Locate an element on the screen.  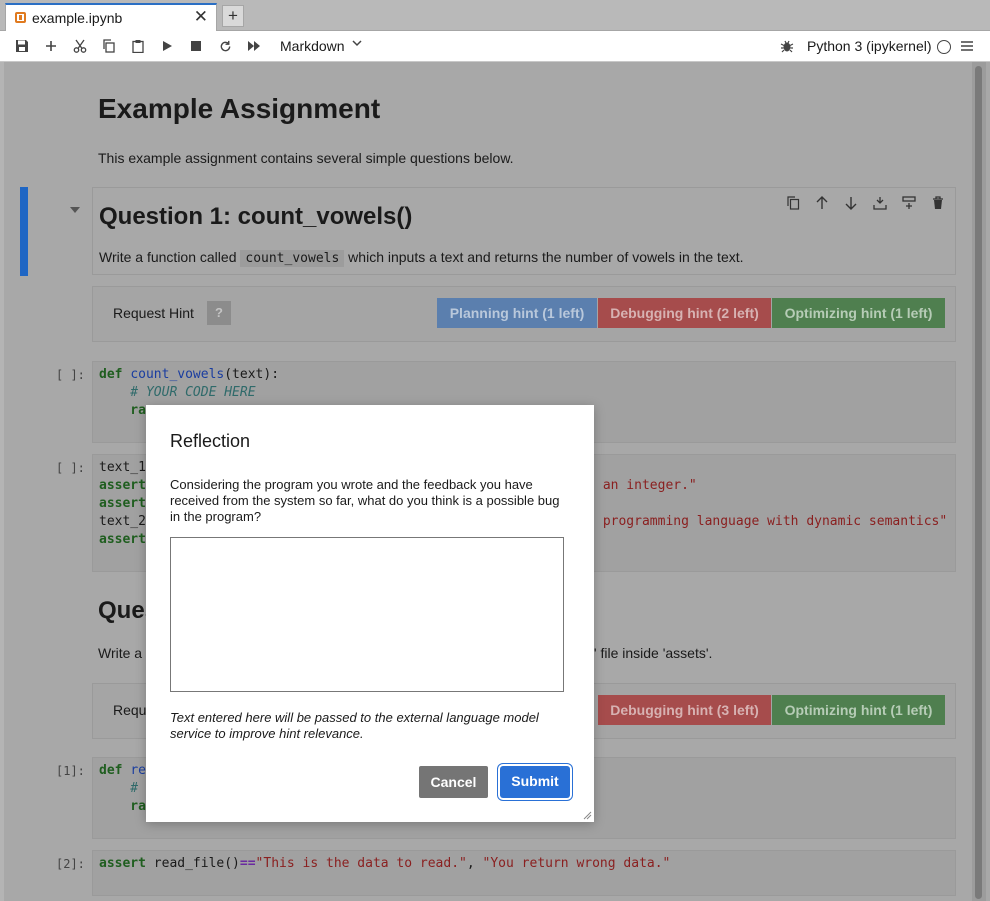
code-line: def re is located at coordinates (122, 770).